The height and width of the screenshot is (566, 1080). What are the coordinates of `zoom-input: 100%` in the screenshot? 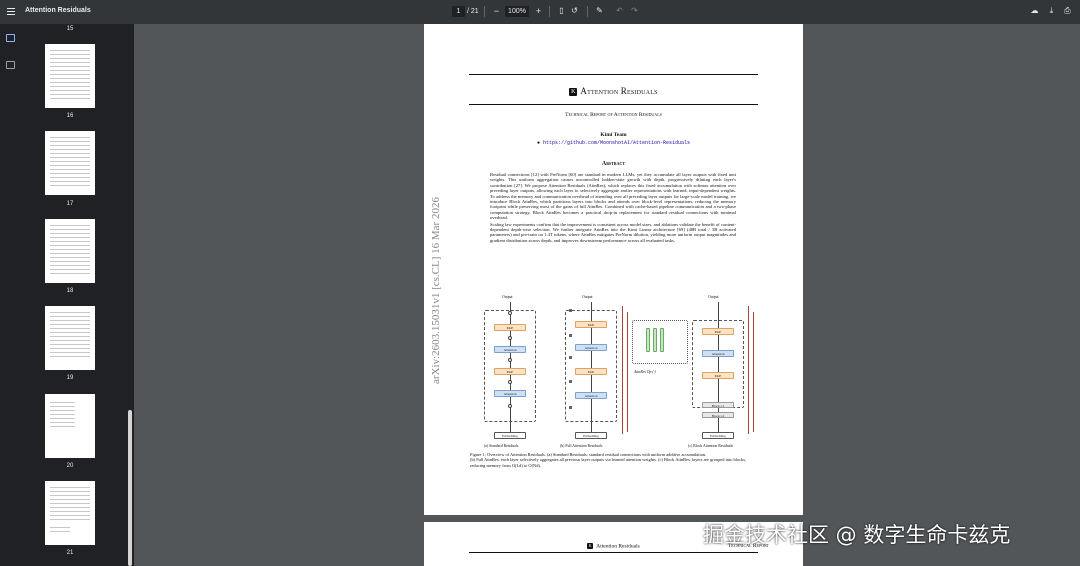 It's located at (517, 11).